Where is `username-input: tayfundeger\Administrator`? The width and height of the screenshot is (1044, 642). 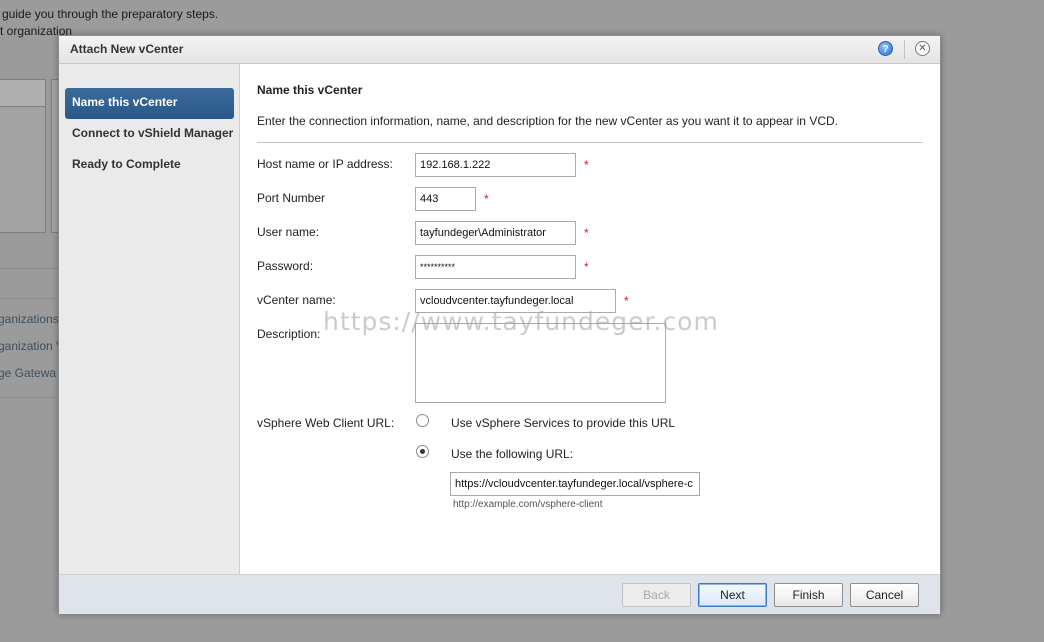 username-input: tayfundeger\Administrator is located at coordinates (495, 233).